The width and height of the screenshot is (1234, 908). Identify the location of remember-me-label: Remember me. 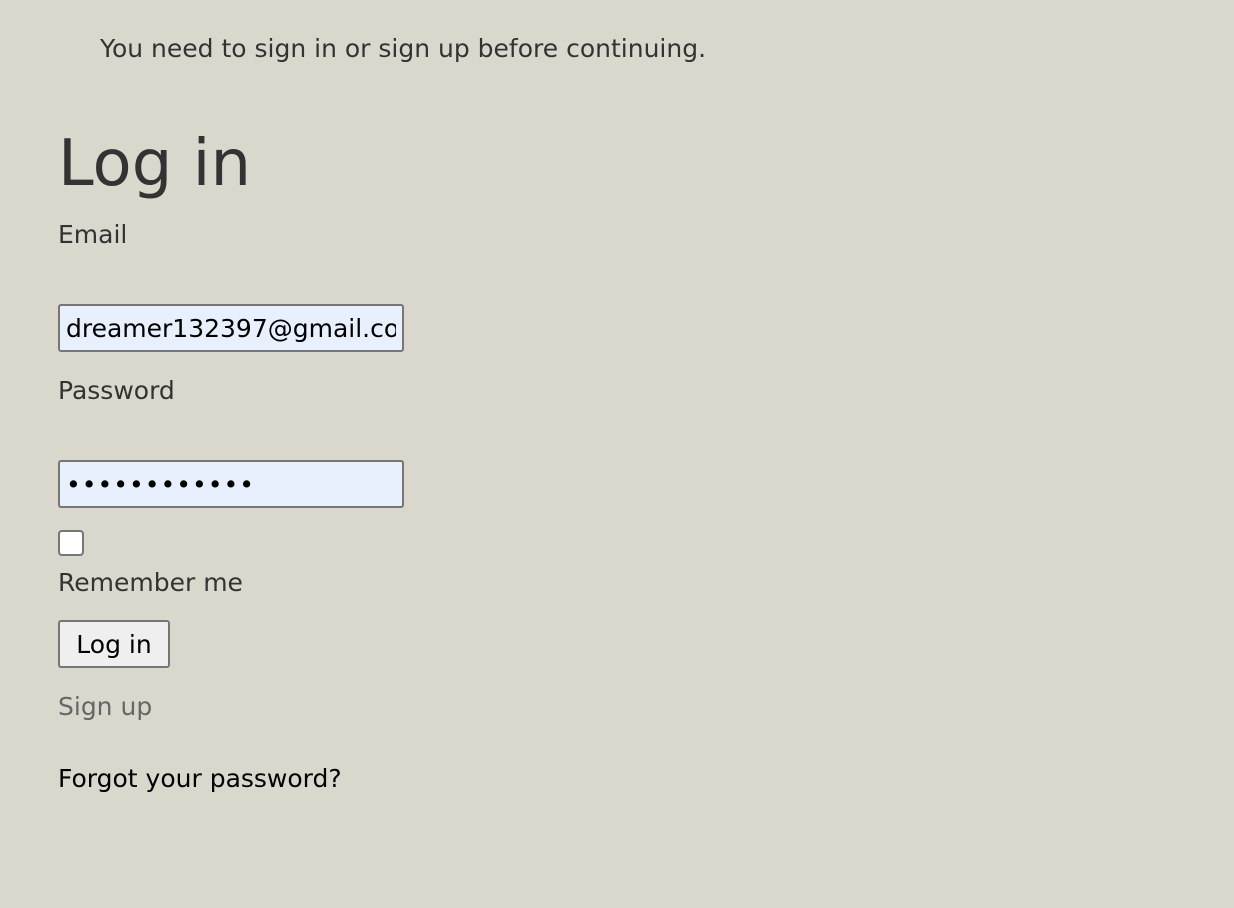
(150, 582).